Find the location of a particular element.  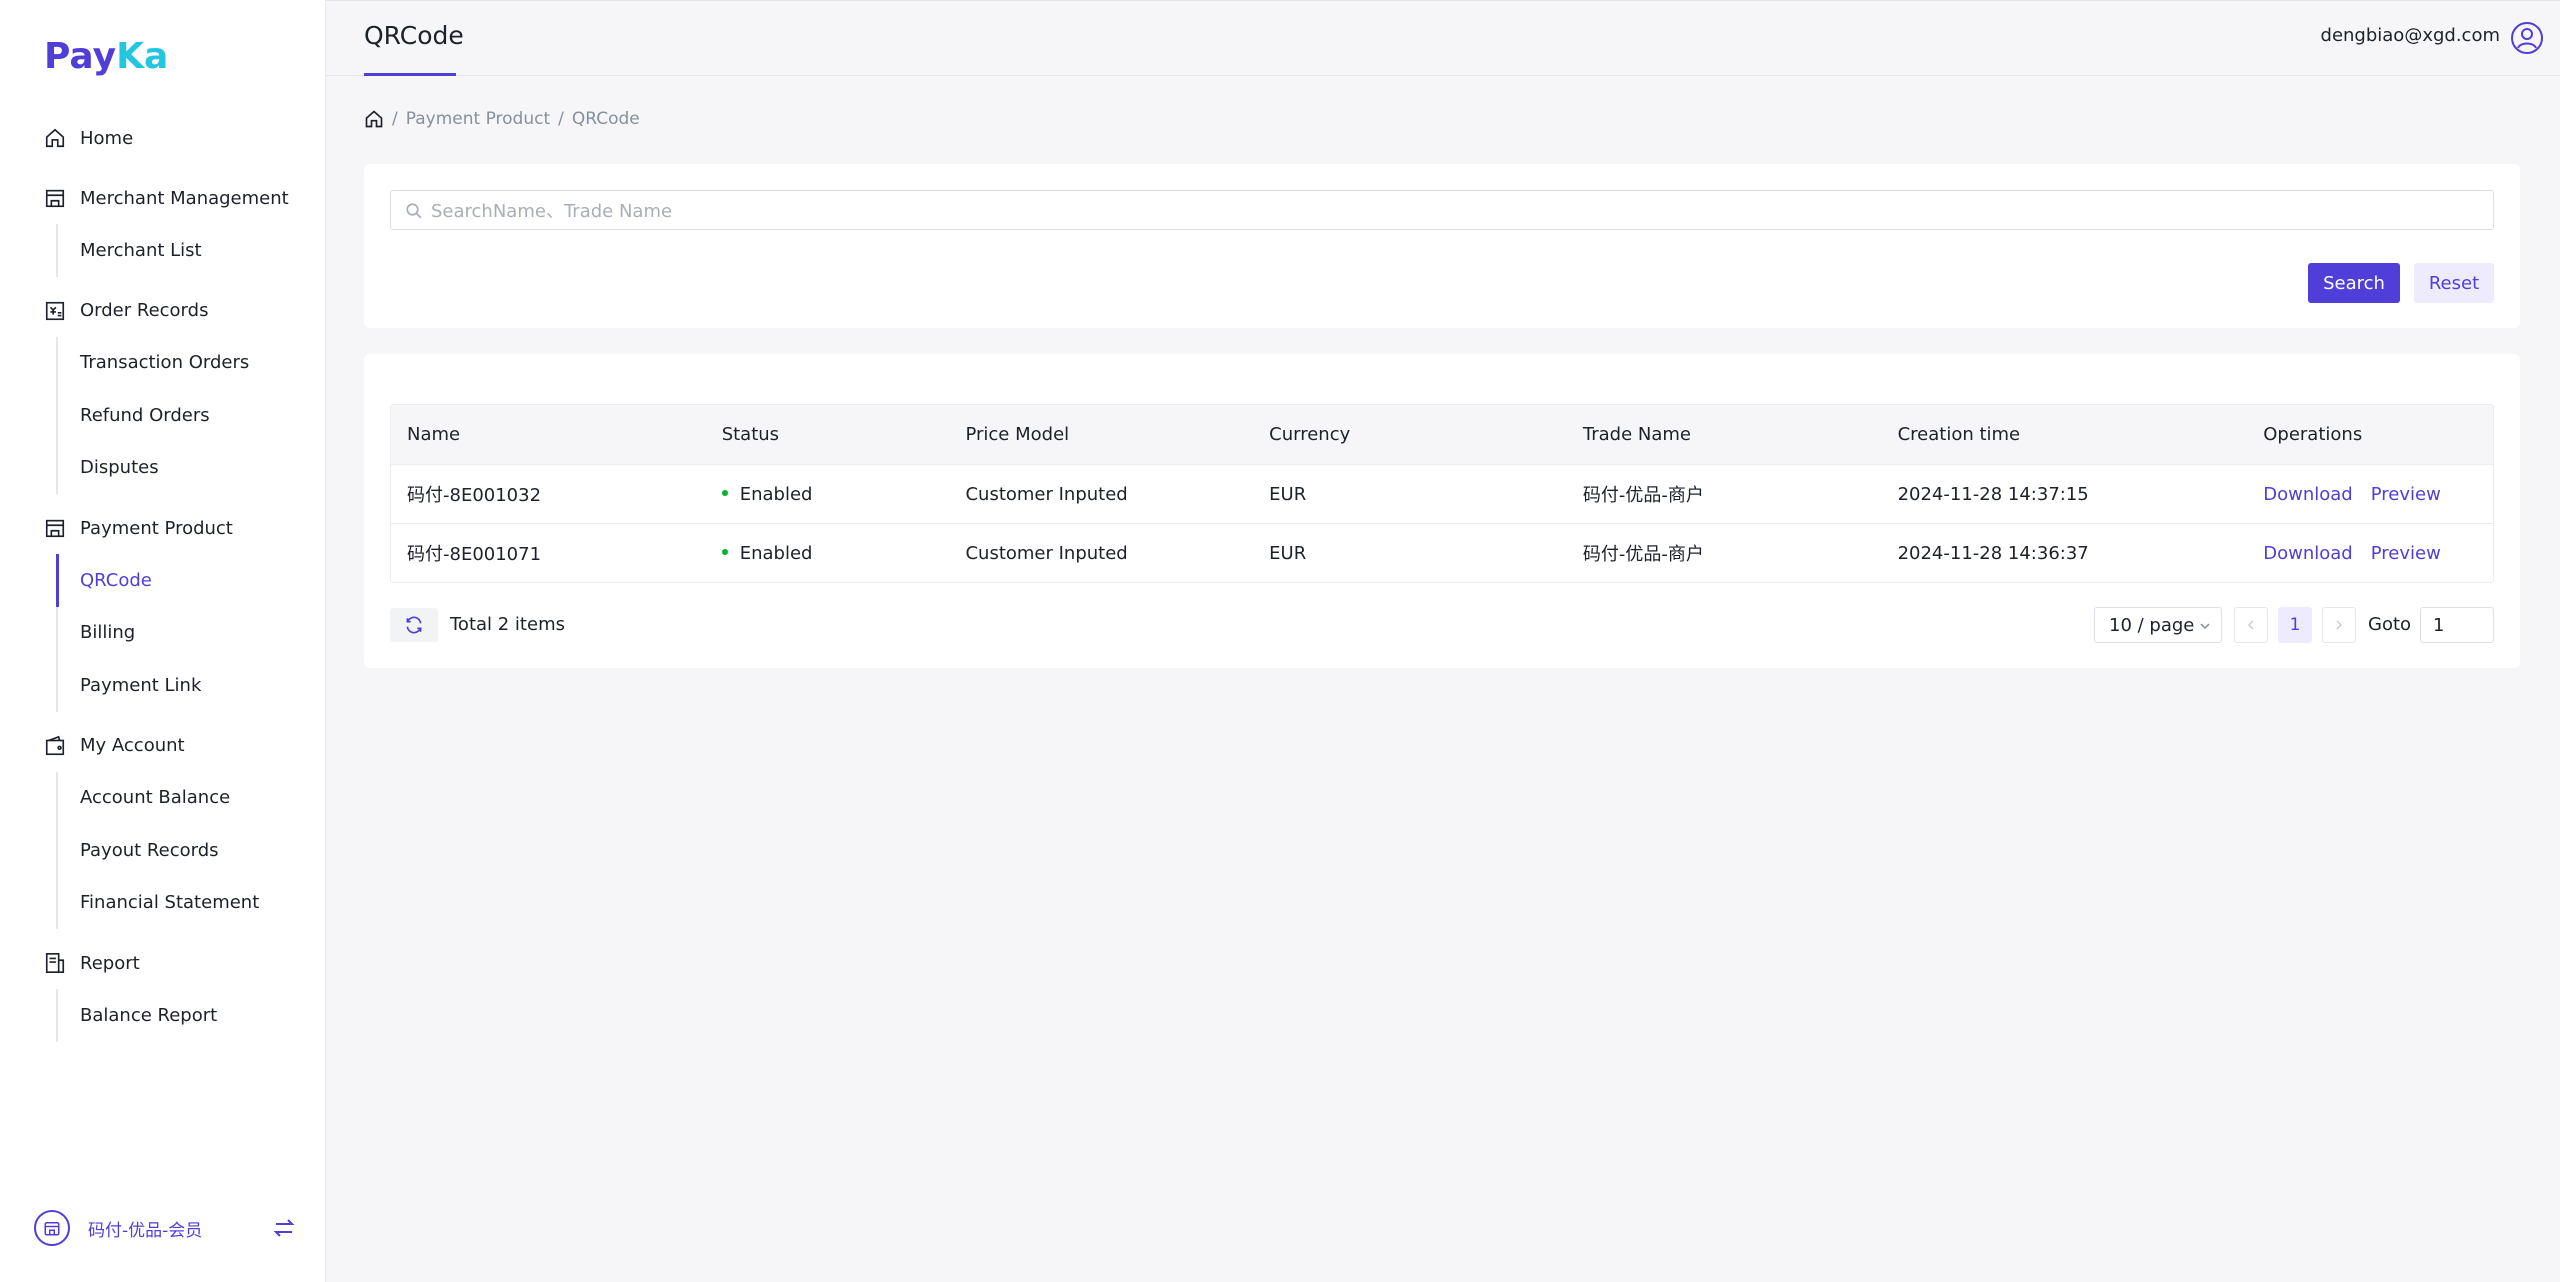

sidebar-item-refund-orders: Refund Orders is located at coordinates (192, 415).